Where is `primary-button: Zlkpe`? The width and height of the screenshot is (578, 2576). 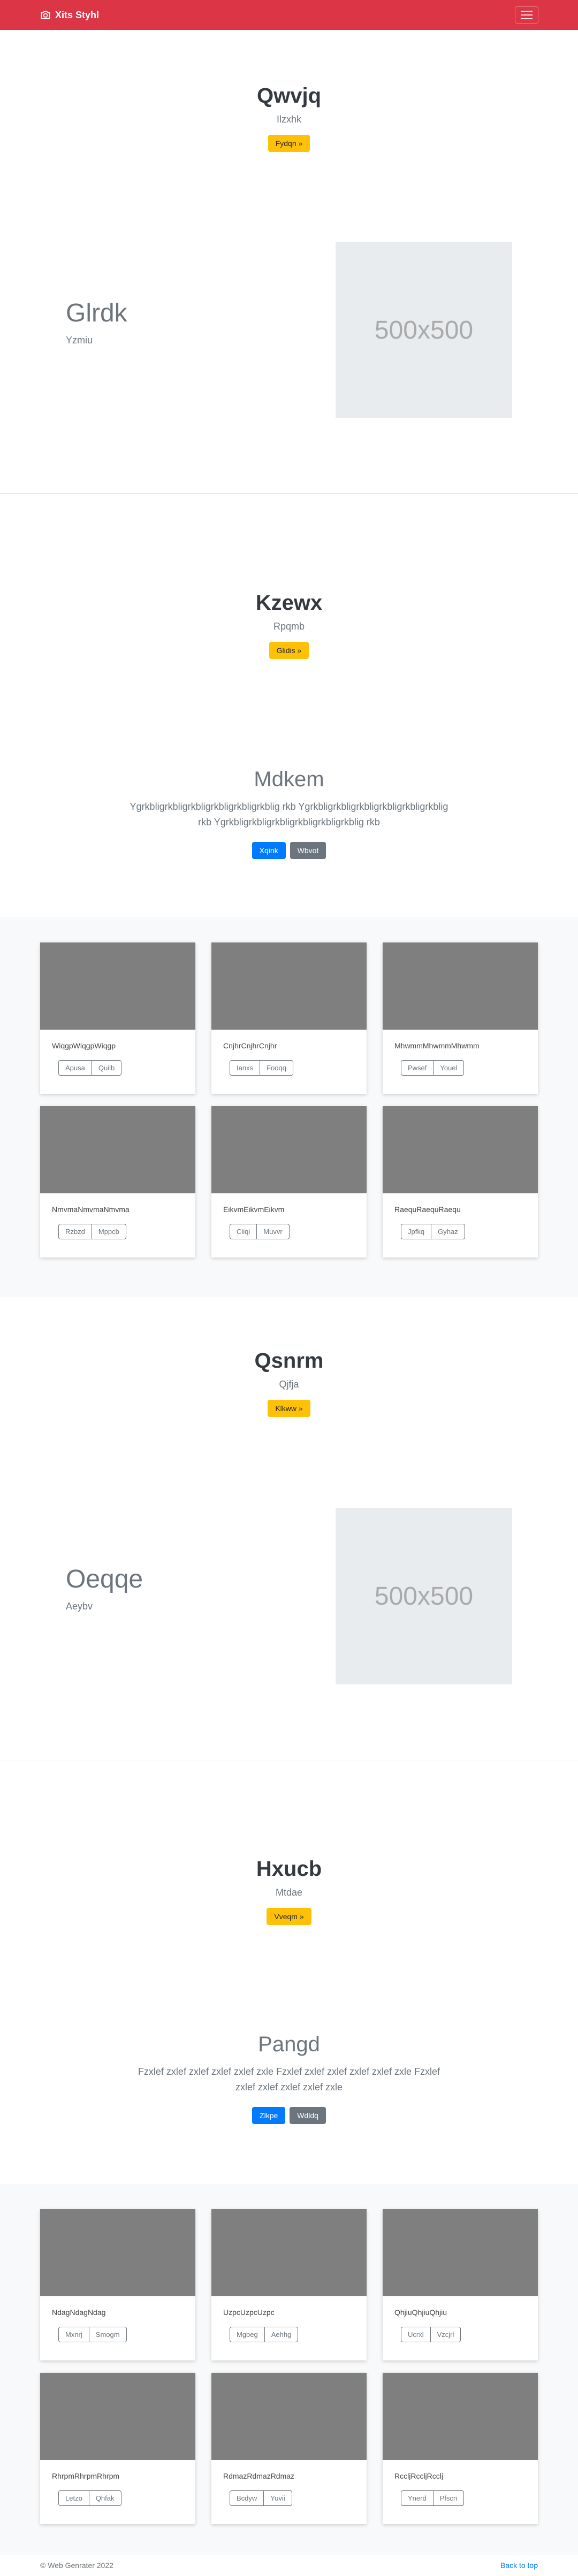 primary-button: Zlkpe is located at coordinates (269, 2115).